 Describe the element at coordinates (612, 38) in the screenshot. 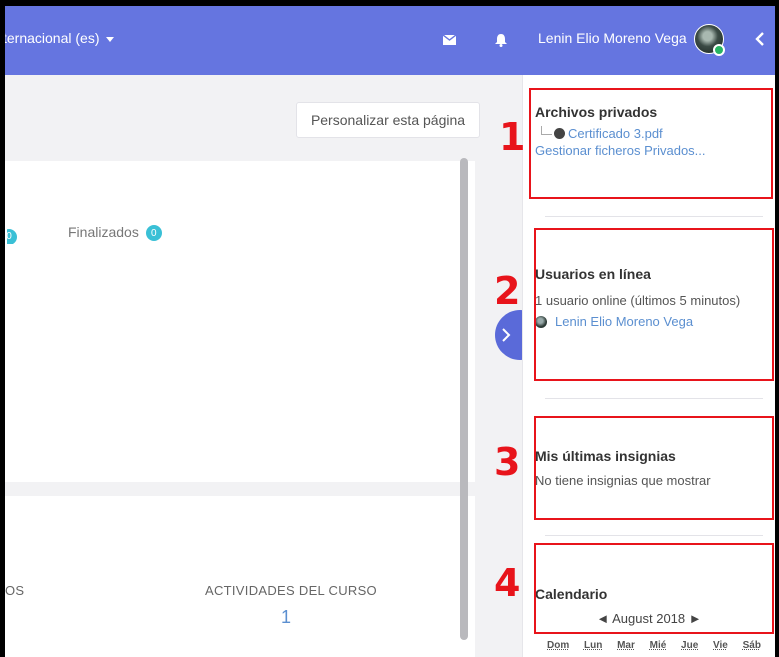

I see `user-name: Lenin Elio Moreno Vega` at that location.